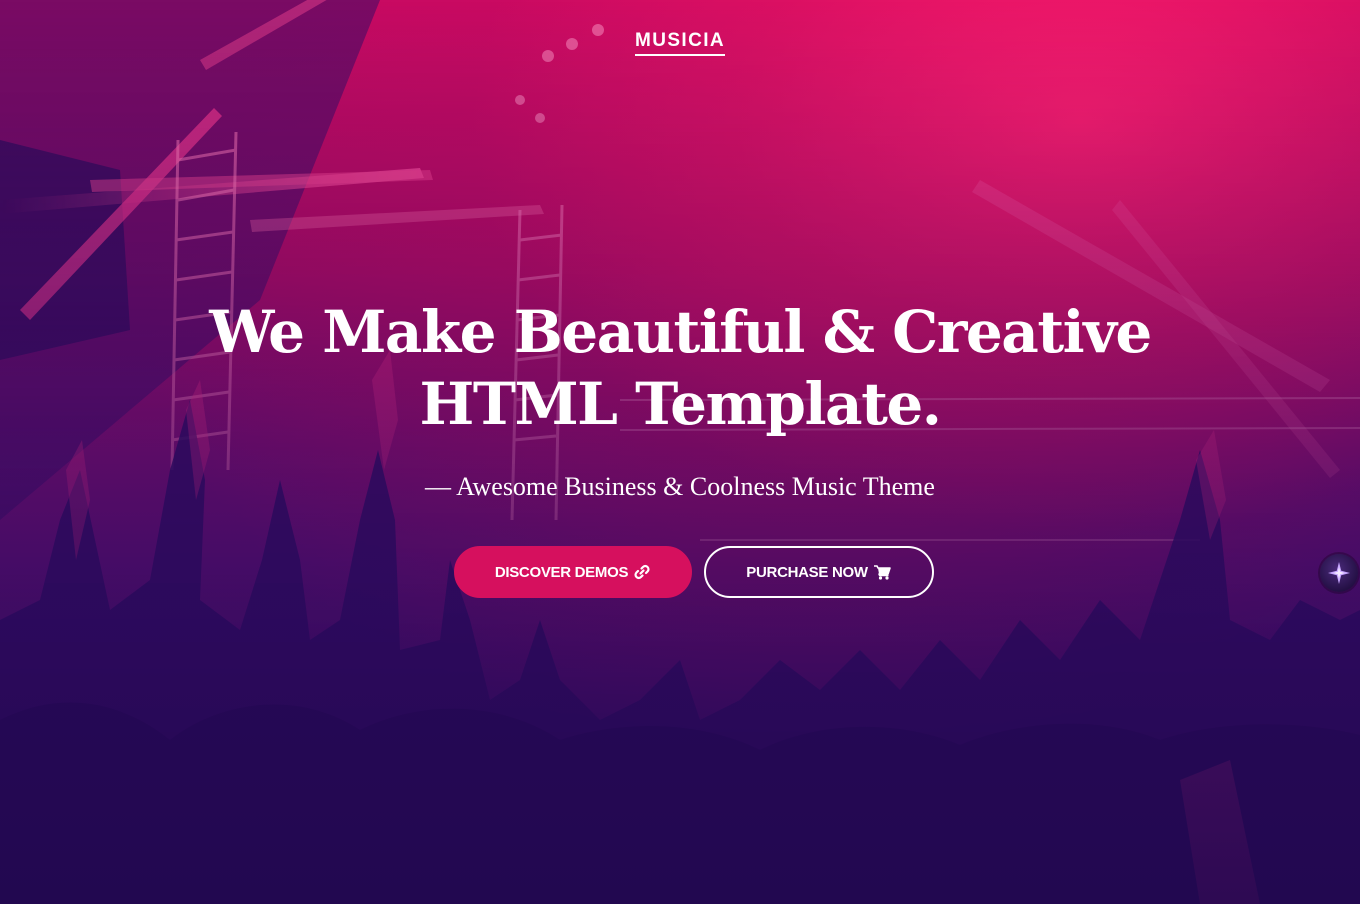 The height and width of the screenshot is (904, 1360). I want to click on discover-demos-button: DISCOVER DEMOS, so click(572, 572).